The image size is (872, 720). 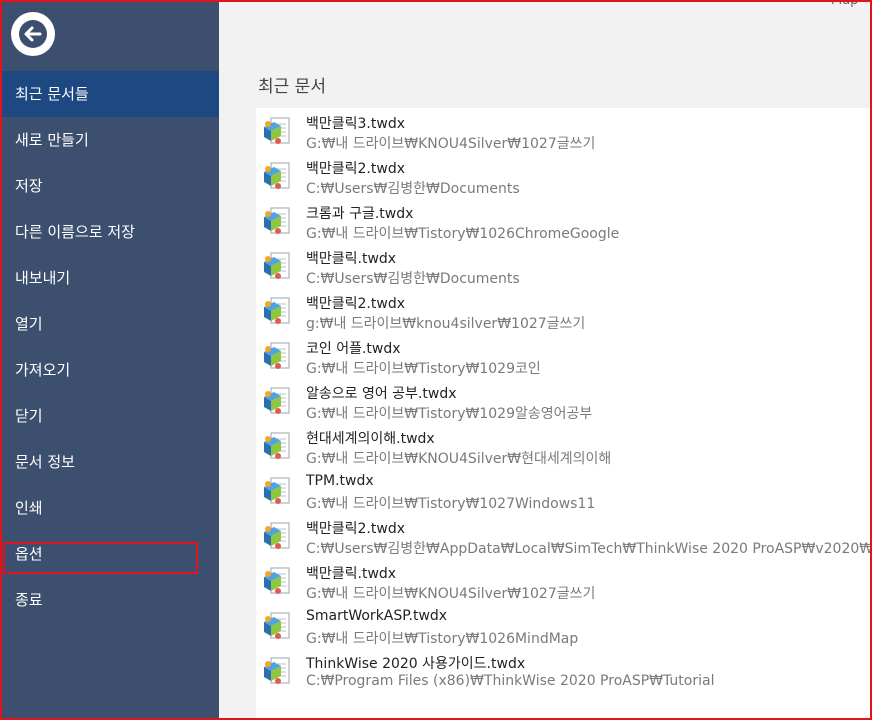 What do you see at coordinates (463, 234) in the screenshot?
I see `file-path: G:₩내 드라이브₩Tistory₩1026ChromeGoogle` at bounding box center [463, 234].